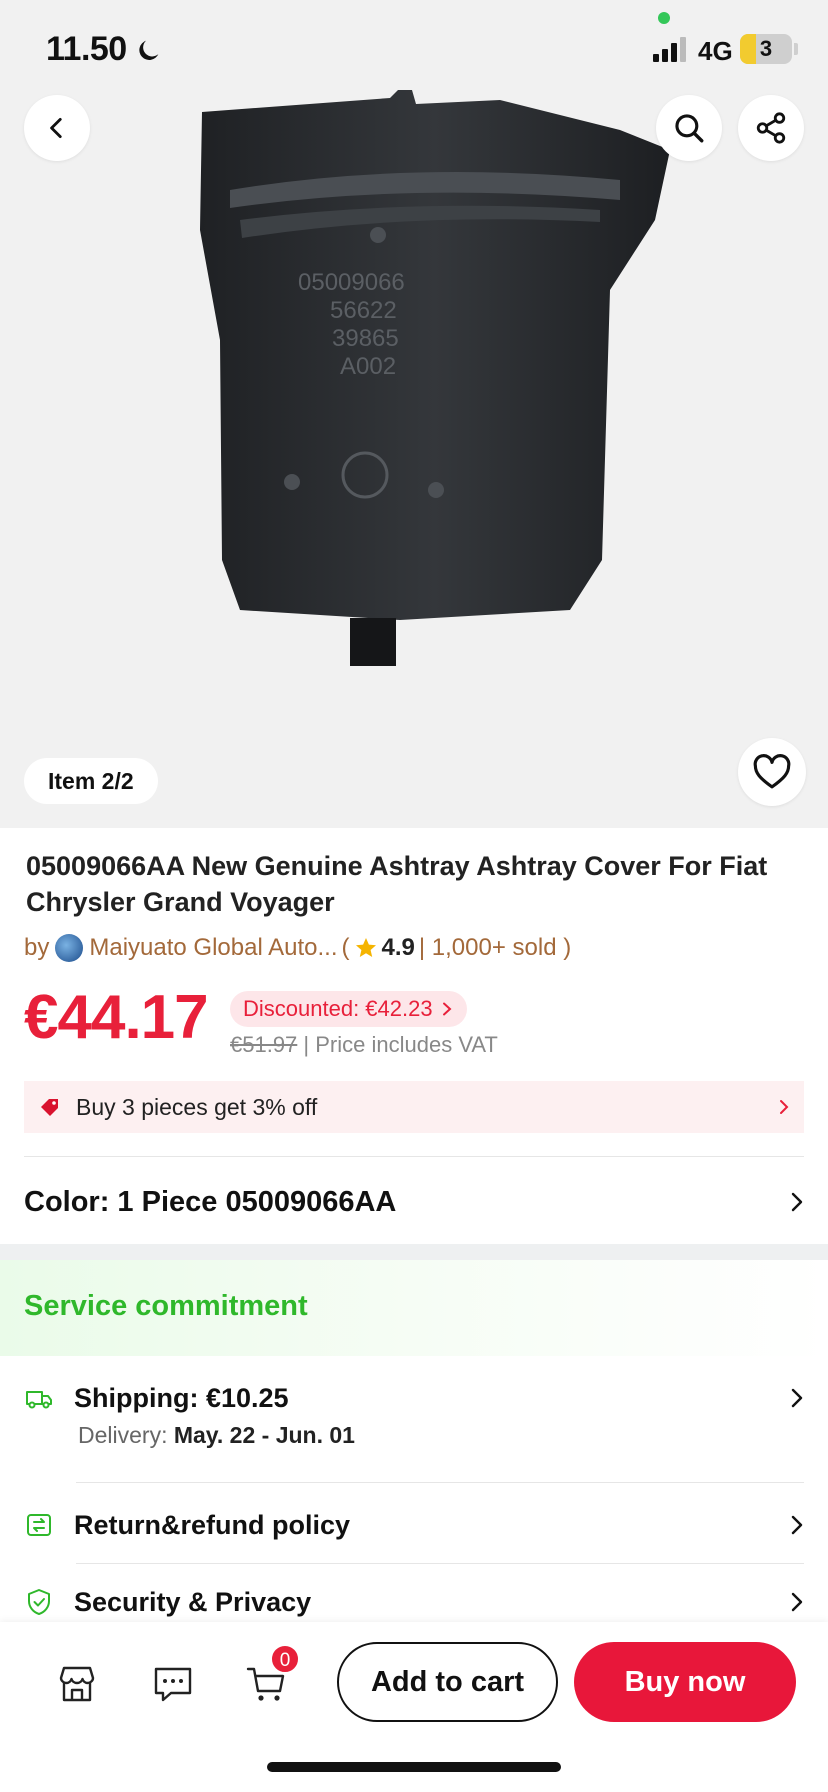 The image size is (828, 1792). I want to click on star-icon, so click(365, 947).